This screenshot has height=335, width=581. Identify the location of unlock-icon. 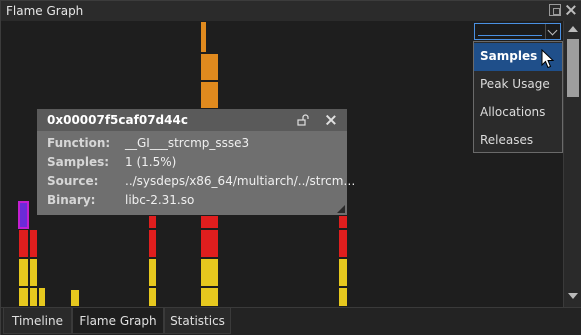
(303, 120).